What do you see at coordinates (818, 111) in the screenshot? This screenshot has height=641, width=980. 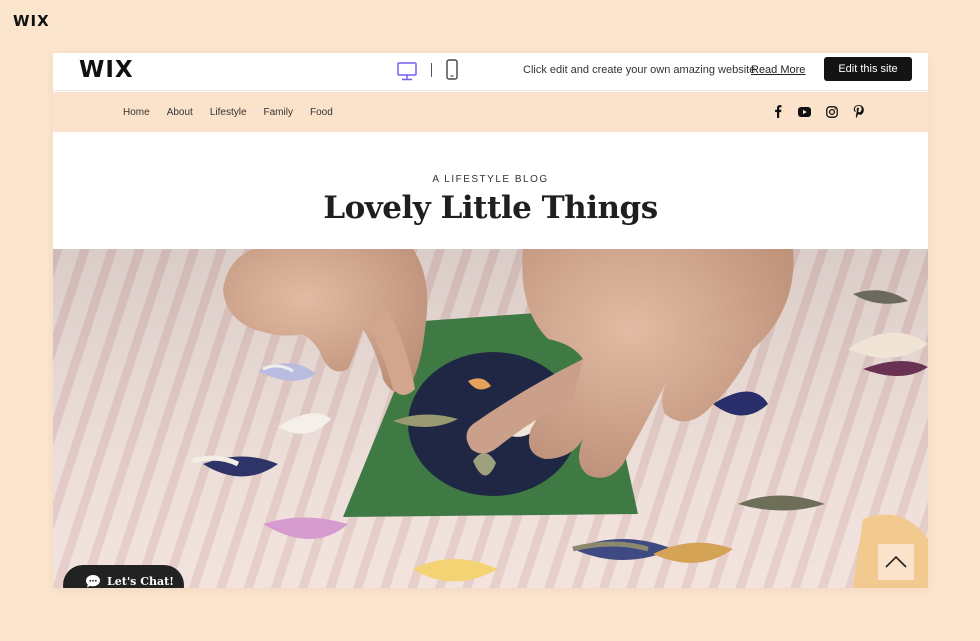 I see `social-bar` at bounding box center [818, 111].